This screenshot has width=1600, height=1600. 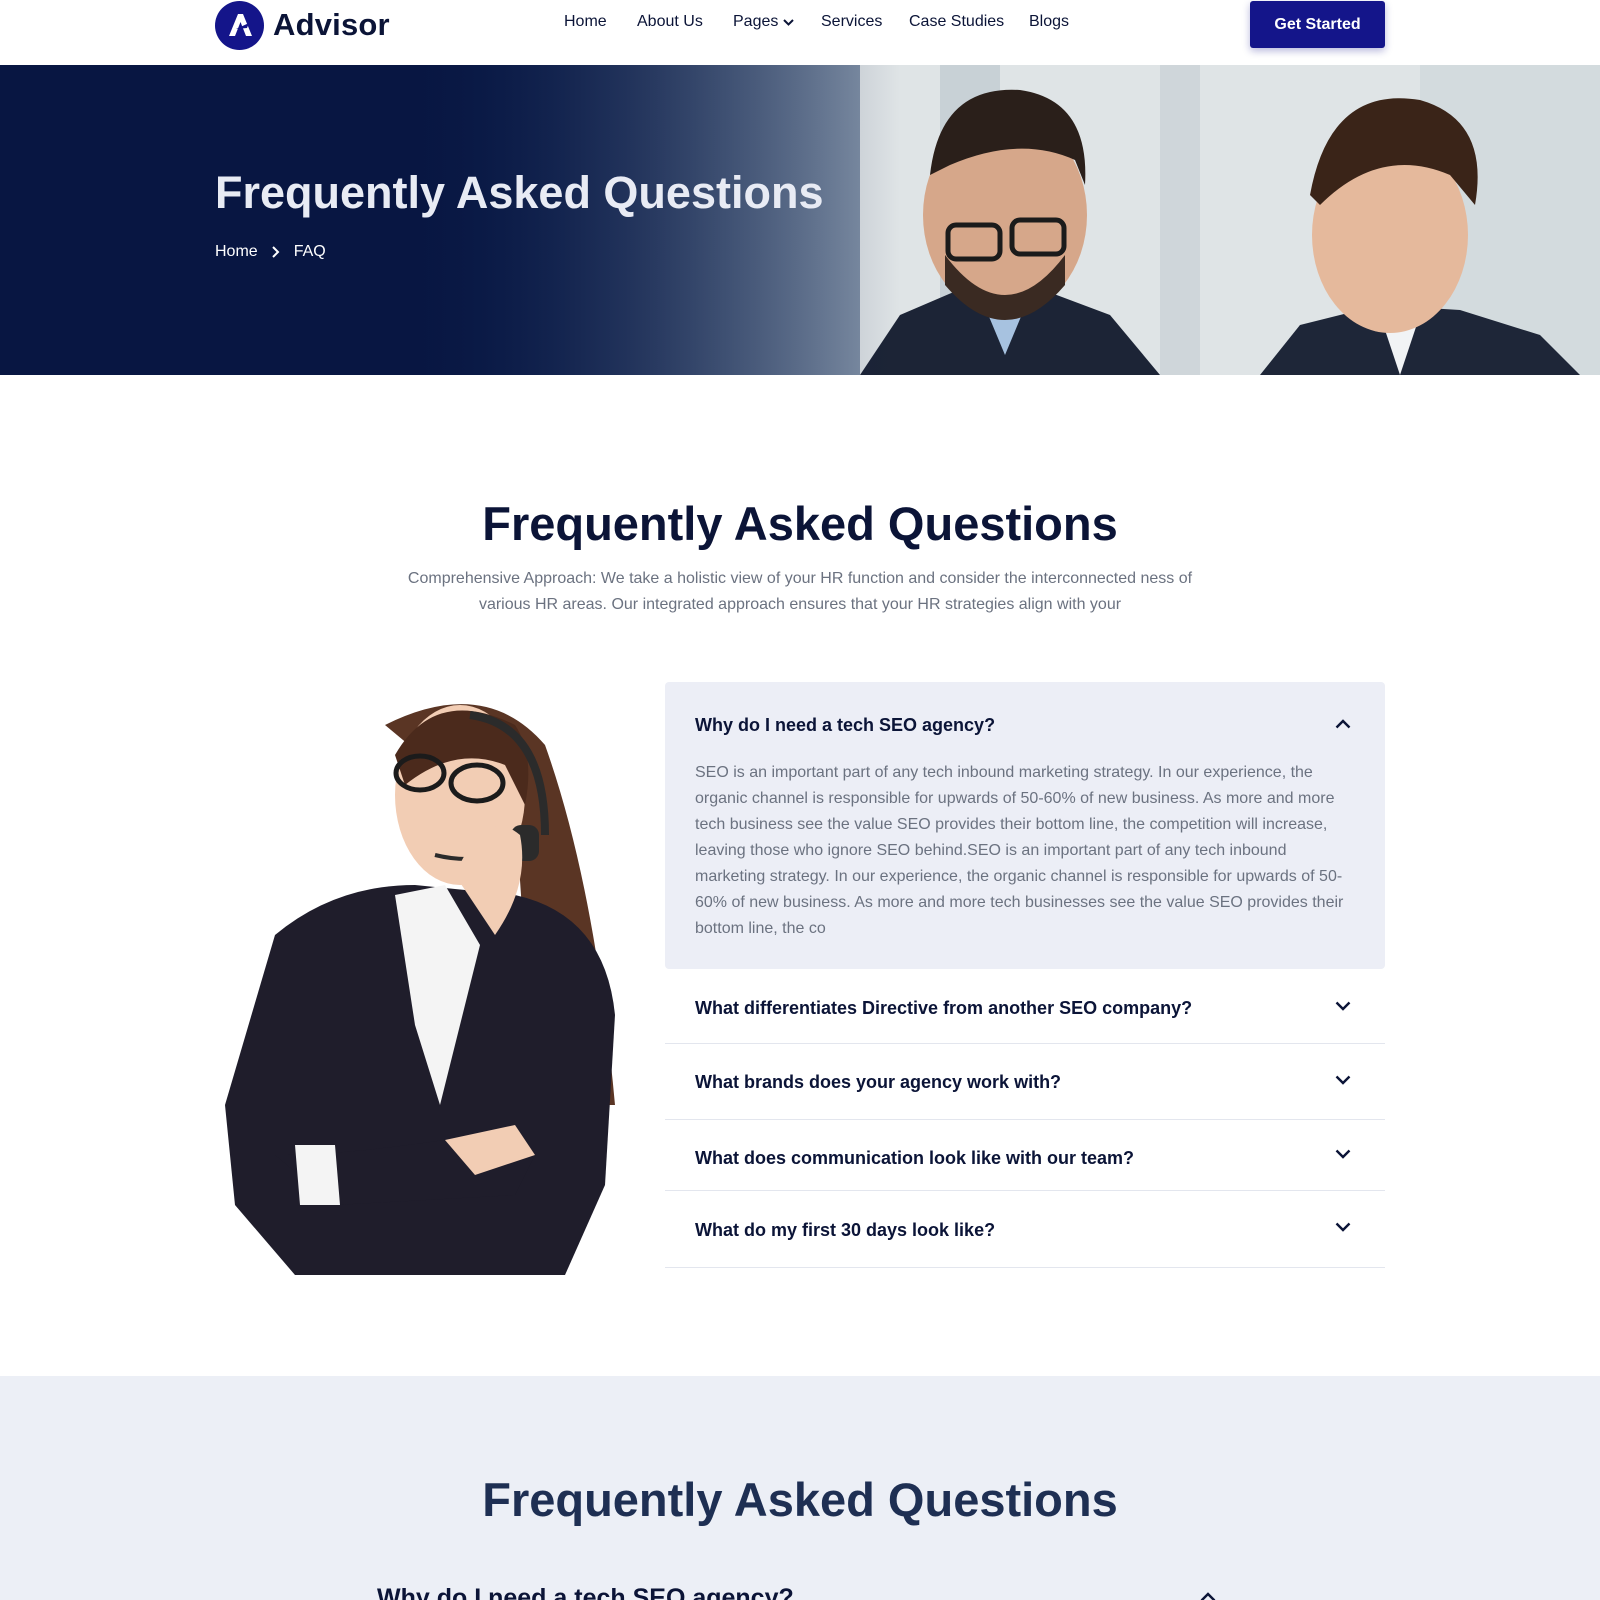 What do you see at coordinates (270, 252) in the screenshot?
I see `breadcrumb: Home FAQ` at bounding box center [270, 252].